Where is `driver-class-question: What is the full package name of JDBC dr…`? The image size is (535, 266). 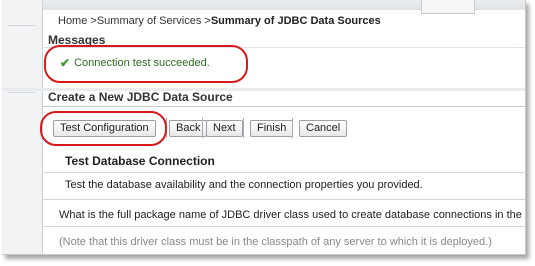
driver-class-question: What is the full package name of JDBC dr… is located at coordinates (292, 215).